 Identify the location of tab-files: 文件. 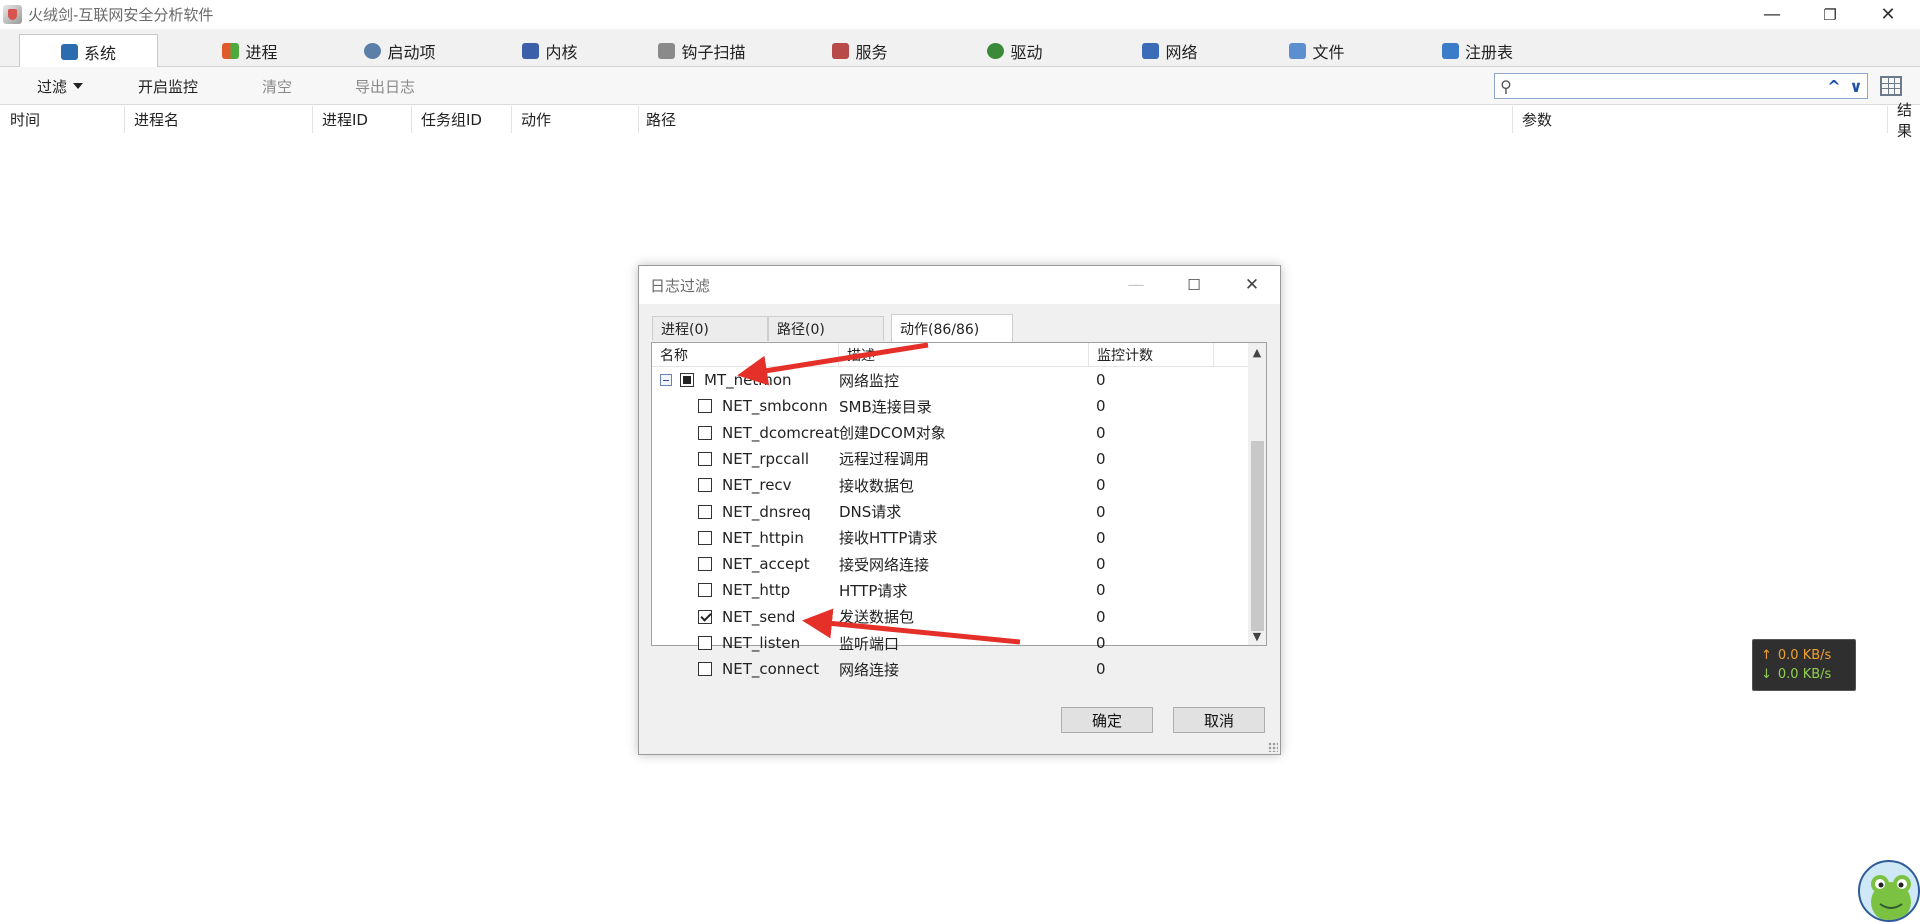
(1317, 50).